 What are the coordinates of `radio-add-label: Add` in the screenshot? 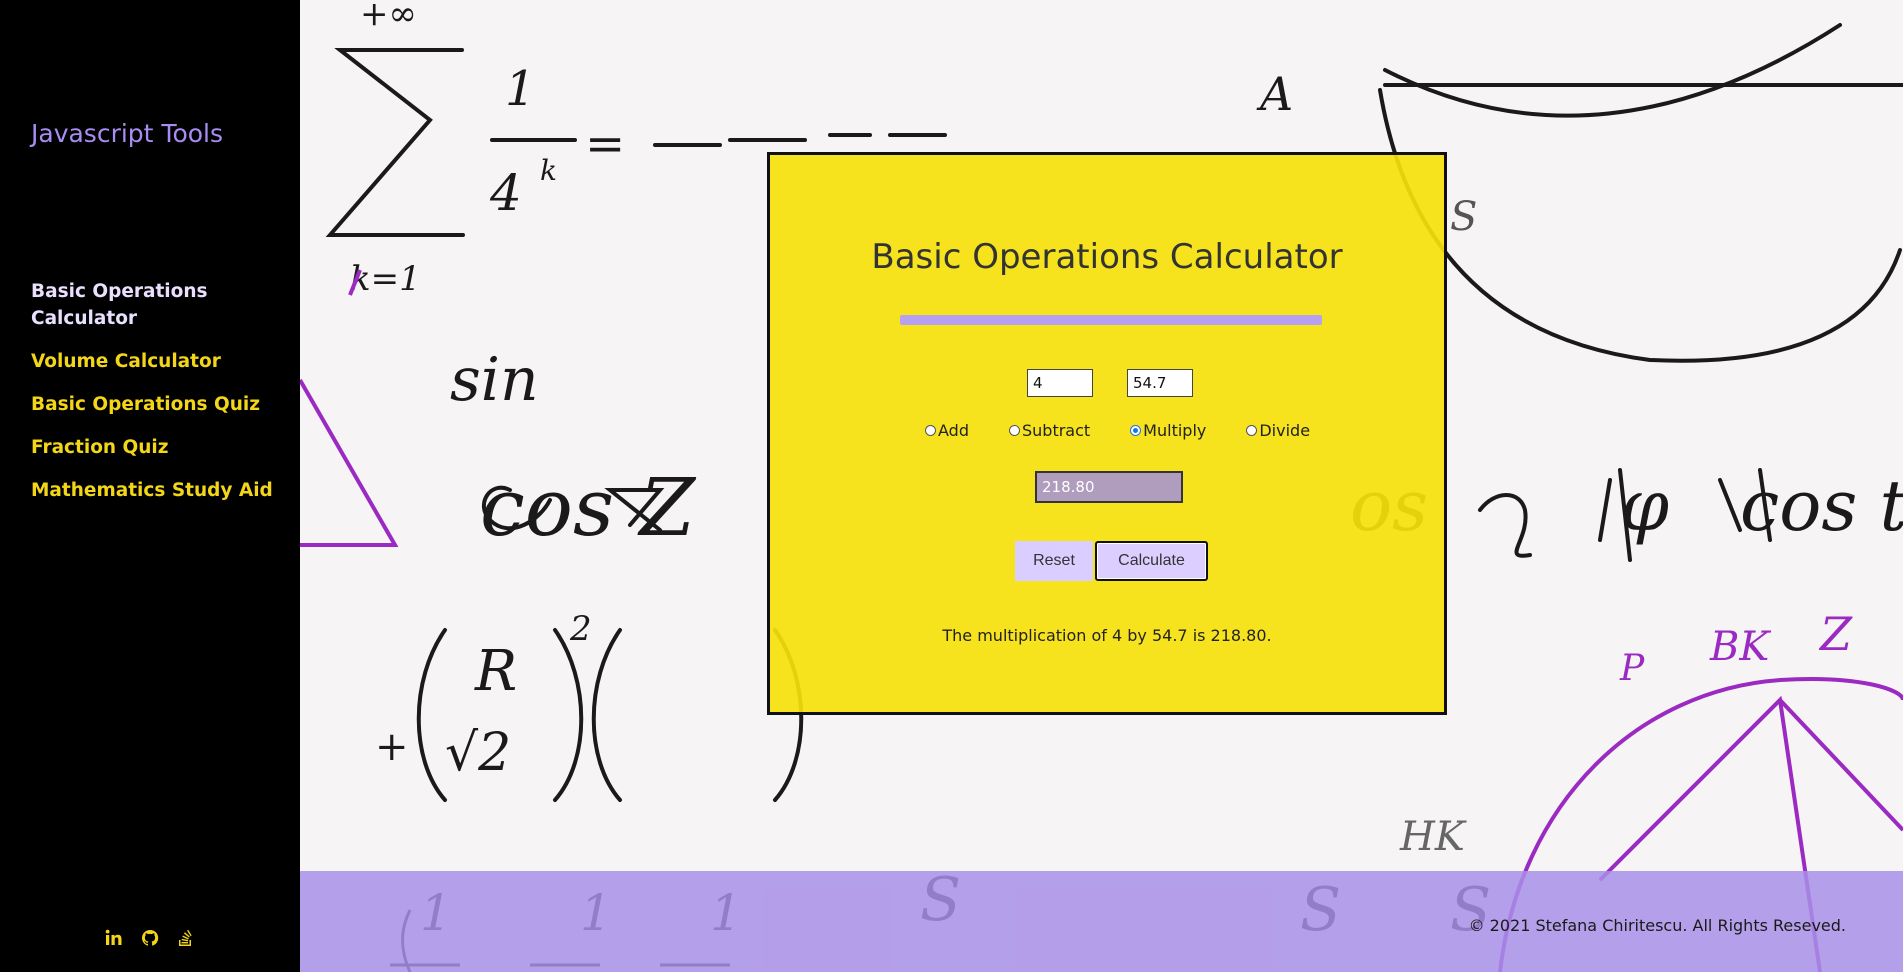 It's located at (953, 430).